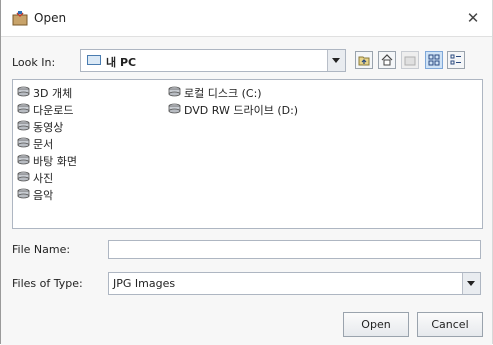 Image resolution: width=493 pixels, height=345 pixels. Describe the element at coordinates (94, 60) in the screenshot. I see `this-pc-icon` at that location.